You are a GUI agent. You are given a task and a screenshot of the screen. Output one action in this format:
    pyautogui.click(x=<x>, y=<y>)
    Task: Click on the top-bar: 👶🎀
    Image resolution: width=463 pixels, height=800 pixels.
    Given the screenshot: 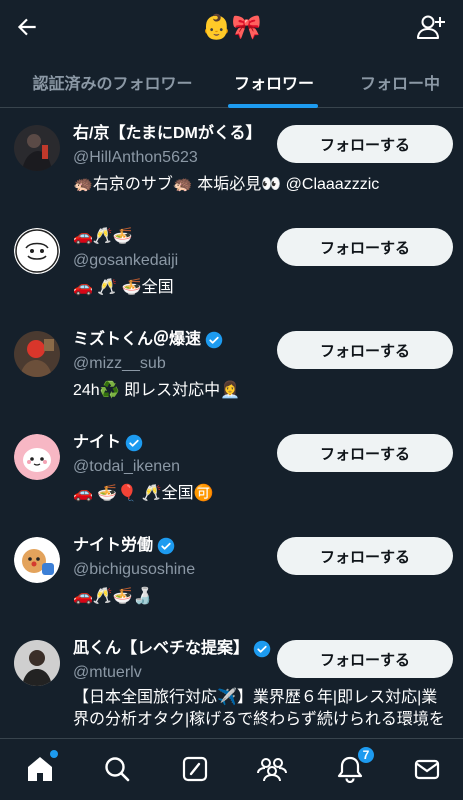 What is the action you would take?
    pyautogui.click(x=231, y=28)
    